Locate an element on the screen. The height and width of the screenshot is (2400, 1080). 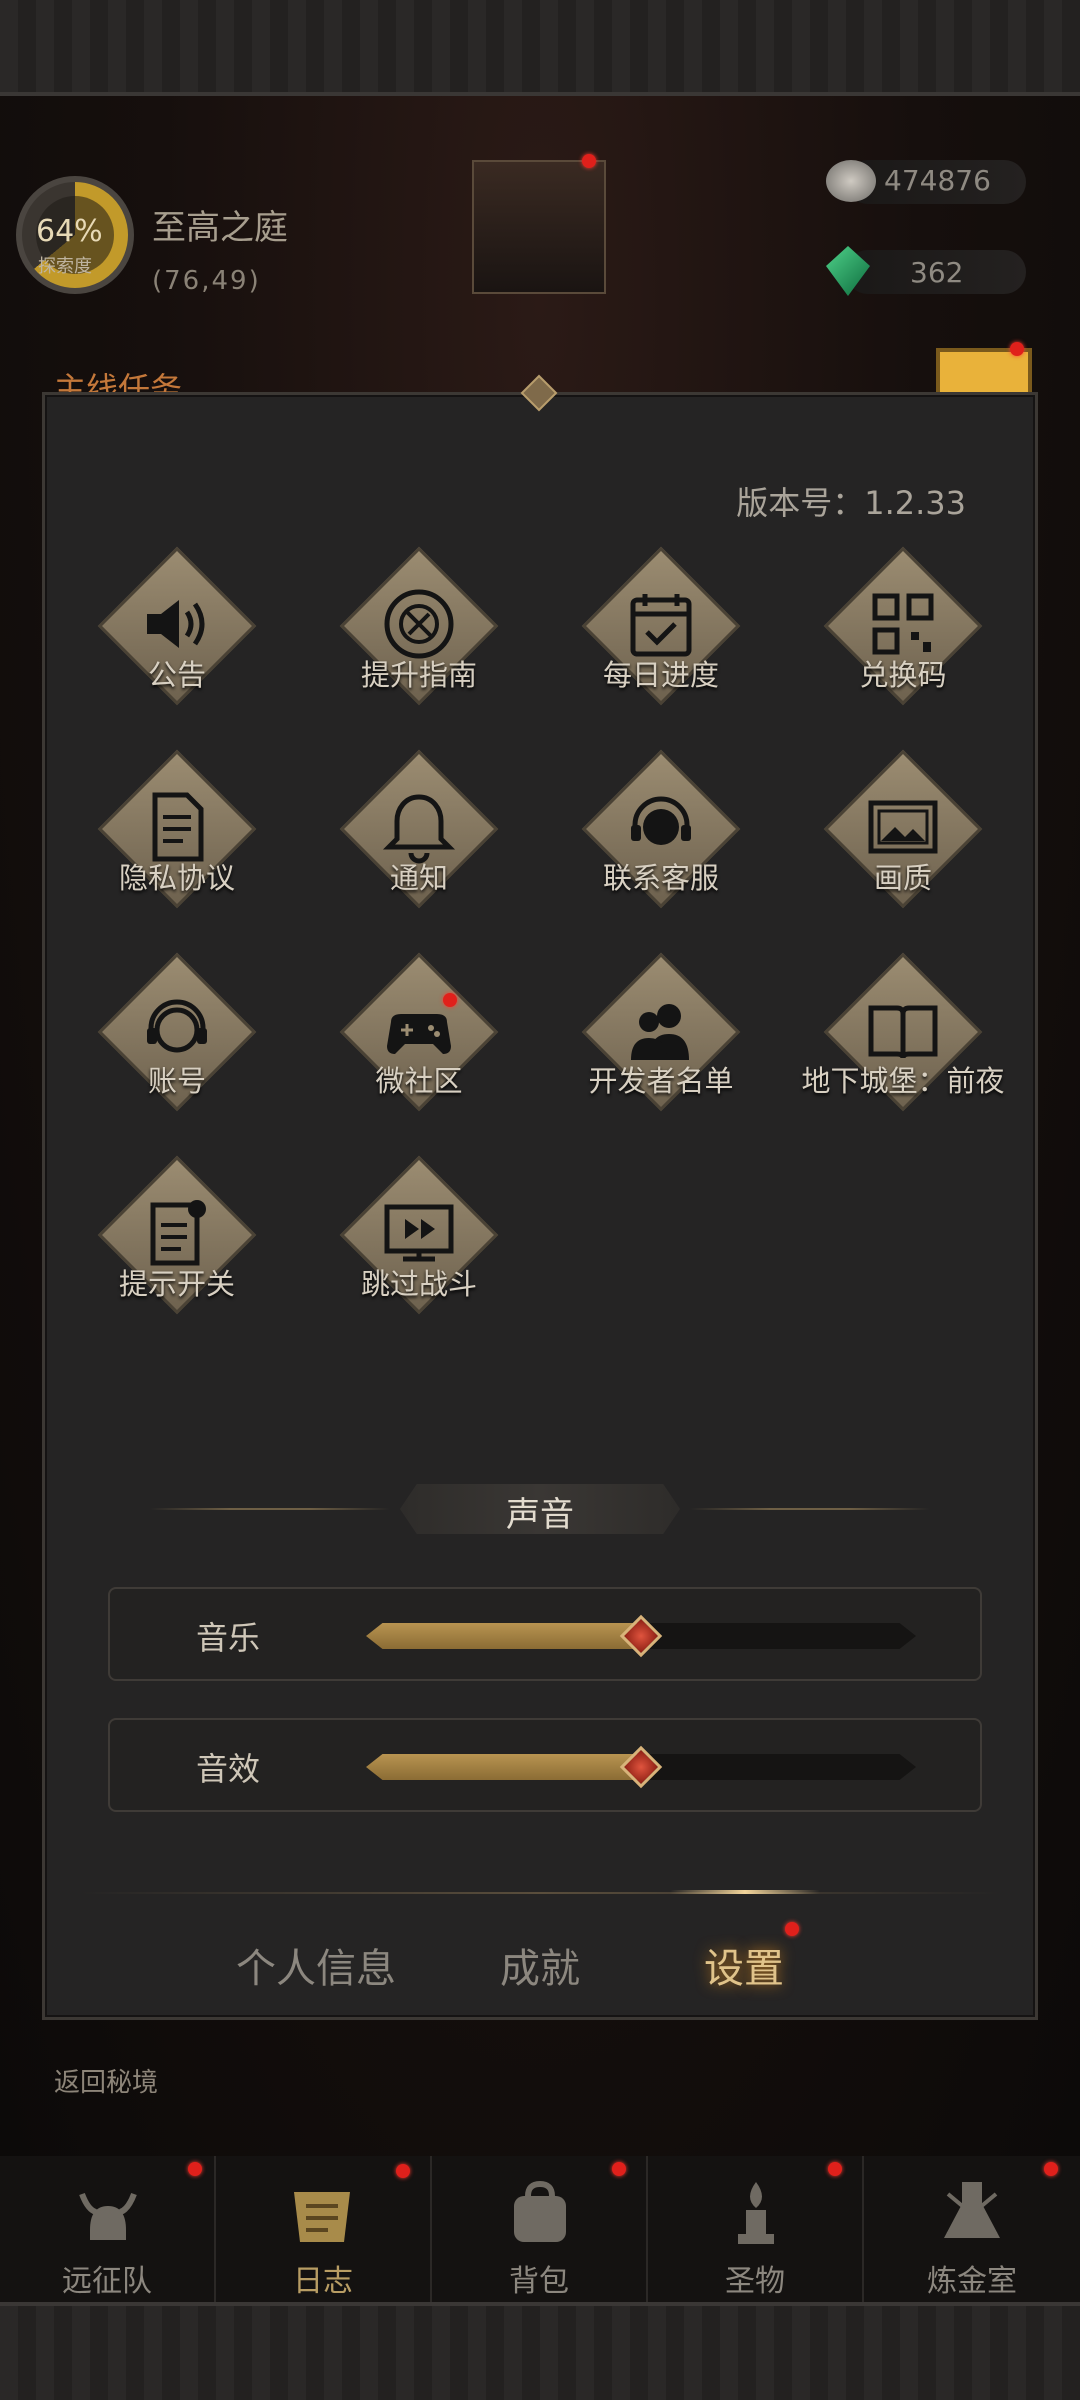
nav-alchemy: 炼金室 is located at coordinates (972, 2229).